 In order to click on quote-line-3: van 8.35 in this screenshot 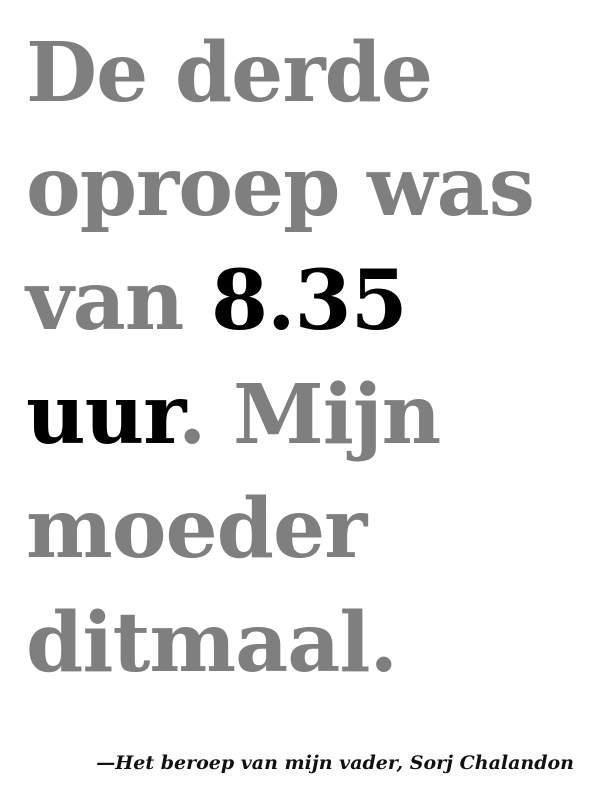, I will do `click(311, 301)`.